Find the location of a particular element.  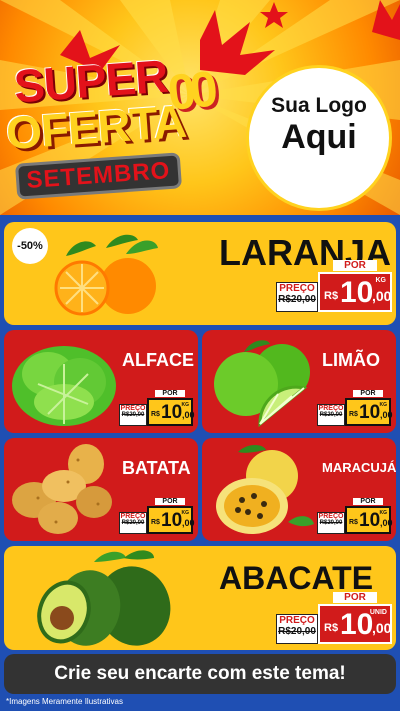

discount-badge: -50% is located at coordinates (30, 246).